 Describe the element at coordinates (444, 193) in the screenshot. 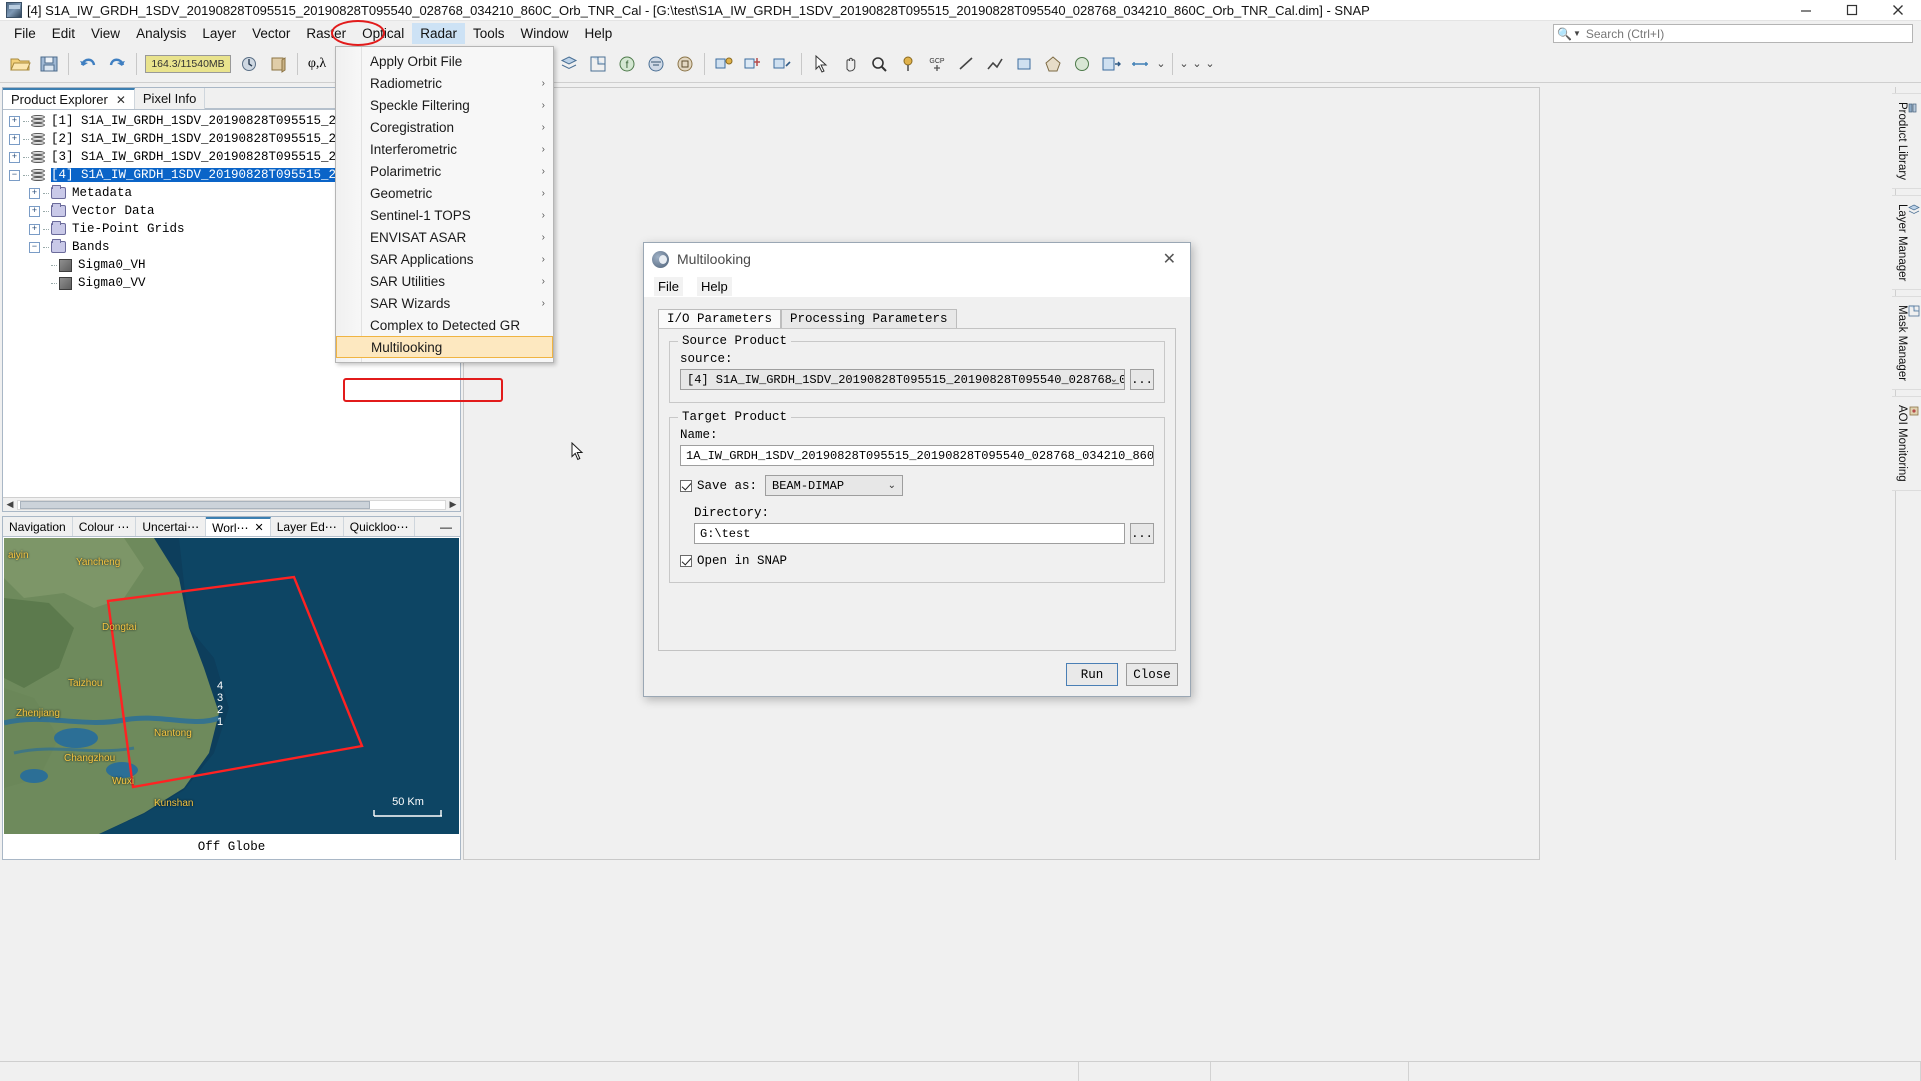

I see `menu-item-geometric: Geometric ›` at that location.